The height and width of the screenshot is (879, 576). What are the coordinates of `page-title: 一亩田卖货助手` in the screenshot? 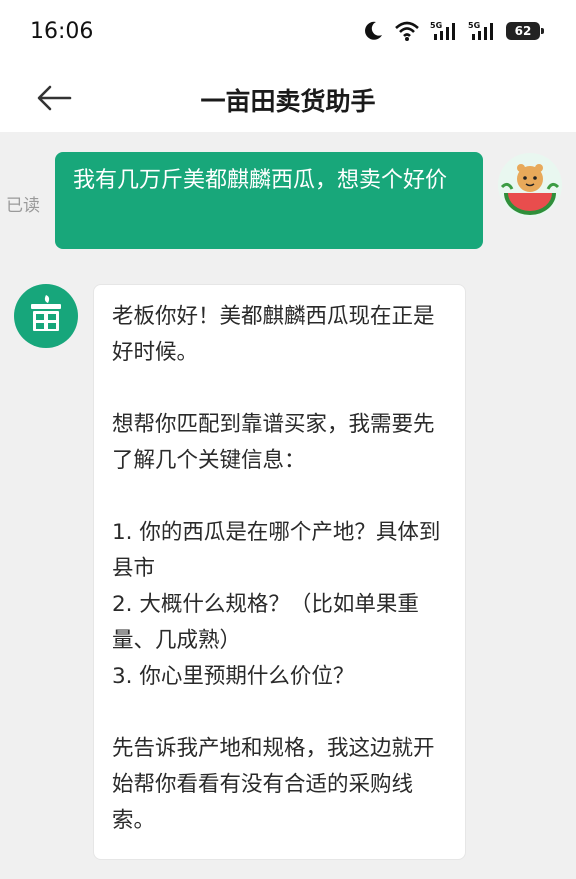 It's located at (288, 101).